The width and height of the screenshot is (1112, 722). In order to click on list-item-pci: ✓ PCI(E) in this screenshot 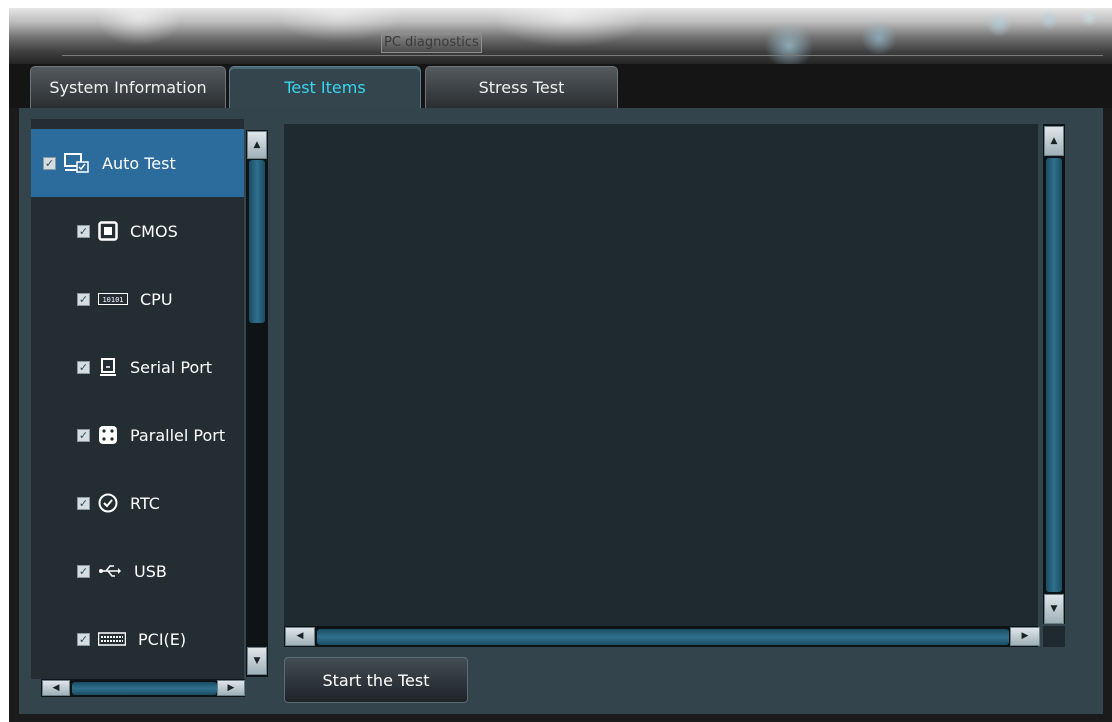, I will do `click(137, 639)`.